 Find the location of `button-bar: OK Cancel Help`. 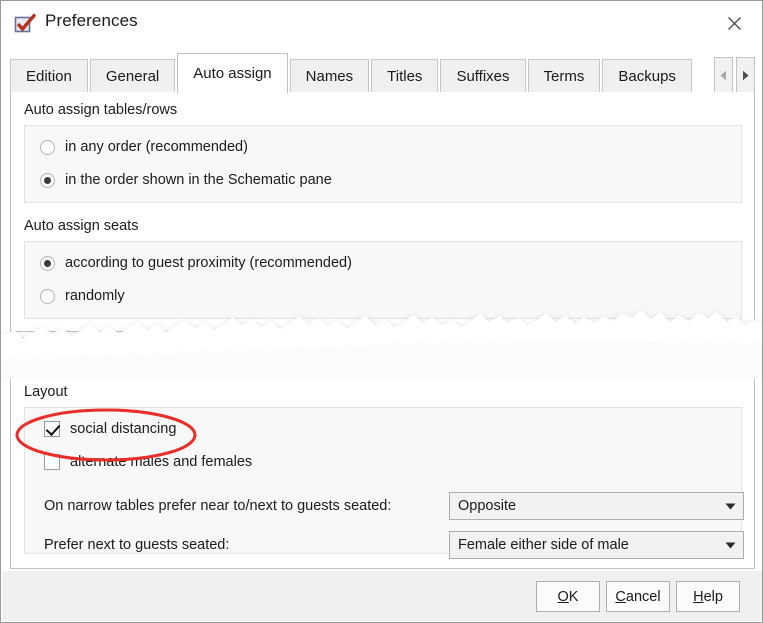

button-bar: OK Cancel Help is located at coordinates (638, 596).